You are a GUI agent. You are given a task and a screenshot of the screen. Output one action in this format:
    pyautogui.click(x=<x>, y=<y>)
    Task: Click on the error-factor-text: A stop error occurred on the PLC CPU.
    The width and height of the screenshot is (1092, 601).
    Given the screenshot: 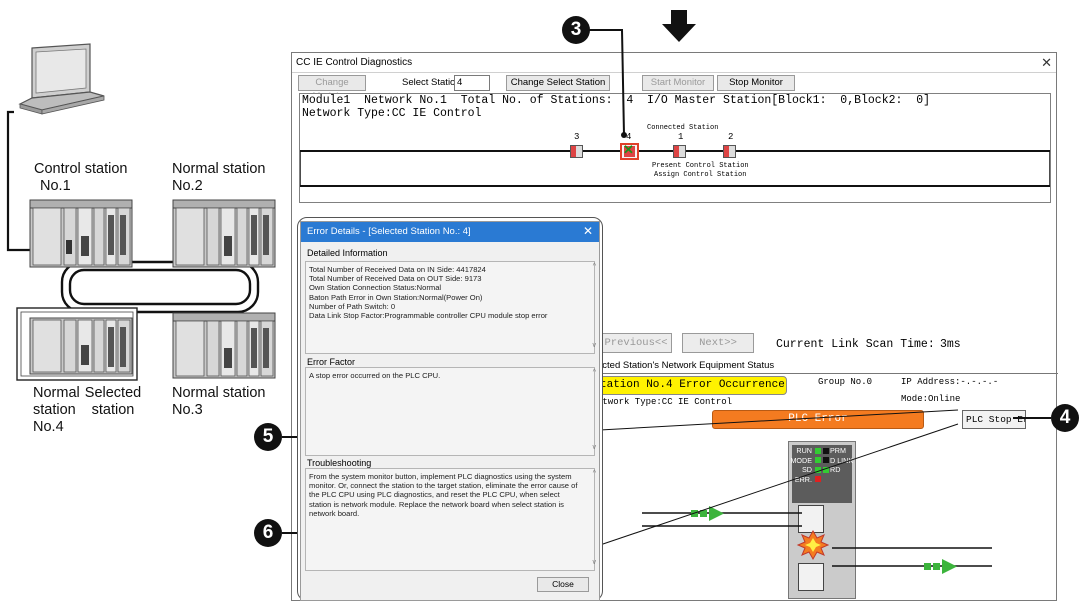 What is the action you would take?
    pyautogui.click(x=450, y=411)
    